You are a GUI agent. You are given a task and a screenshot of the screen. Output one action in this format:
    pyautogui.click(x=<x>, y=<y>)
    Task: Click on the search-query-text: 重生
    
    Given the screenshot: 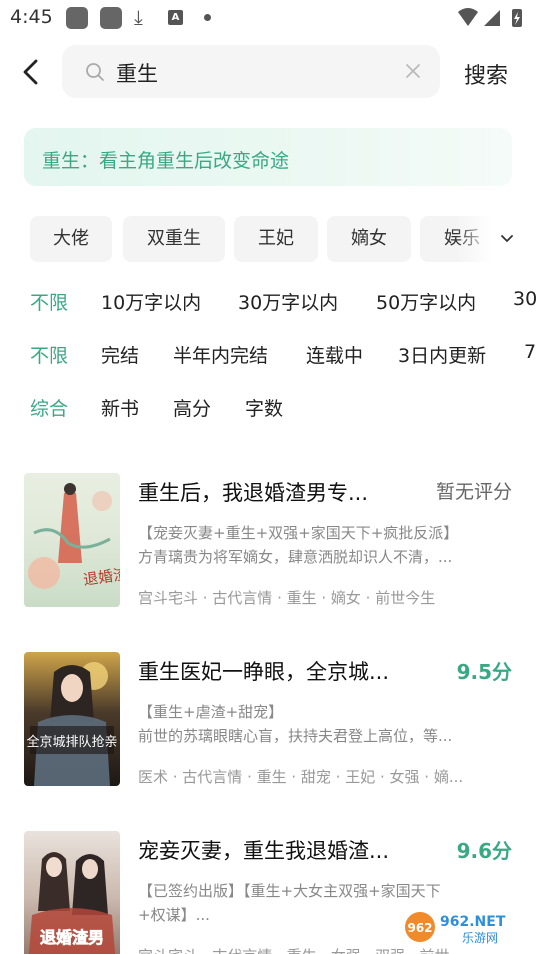 What is the action you would take?
    pyautogui.click(x=137, y=74)
    